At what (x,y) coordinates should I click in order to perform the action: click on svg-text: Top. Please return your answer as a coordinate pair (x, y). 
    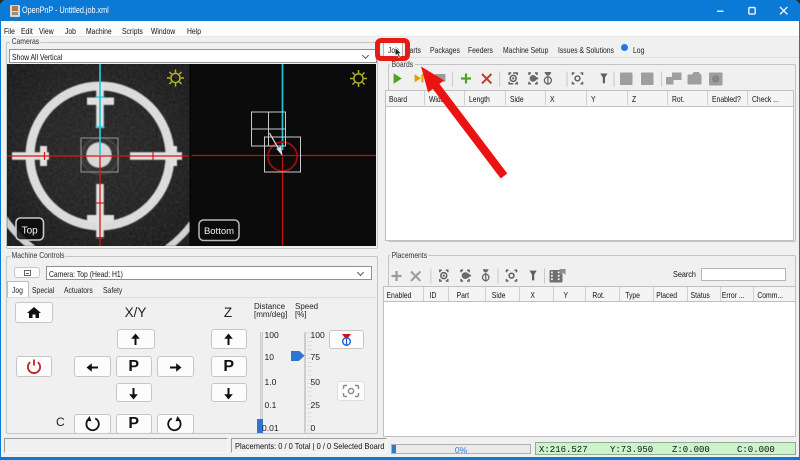
    Looking at the image, I should click on (30, 231).